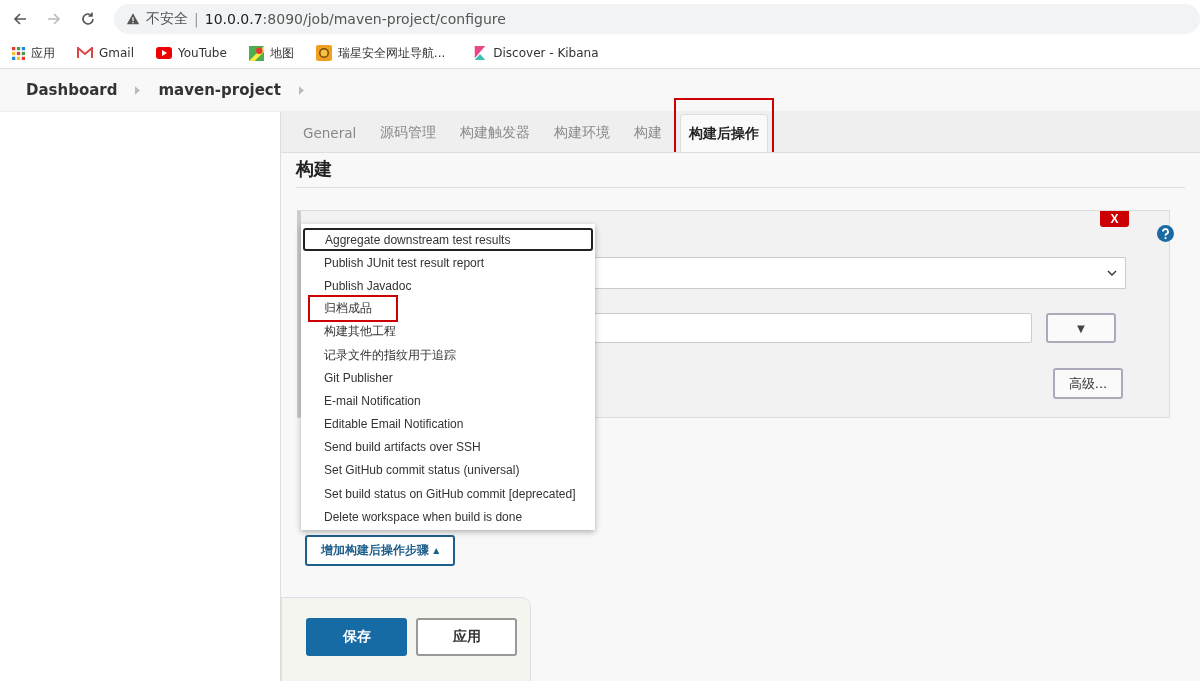  What do you see at coordinates (355, 19) in the screenshot?
I see `url-text: 10.0.0.7:8090/job/maven-project/configure` at bounding box center [355, 19].